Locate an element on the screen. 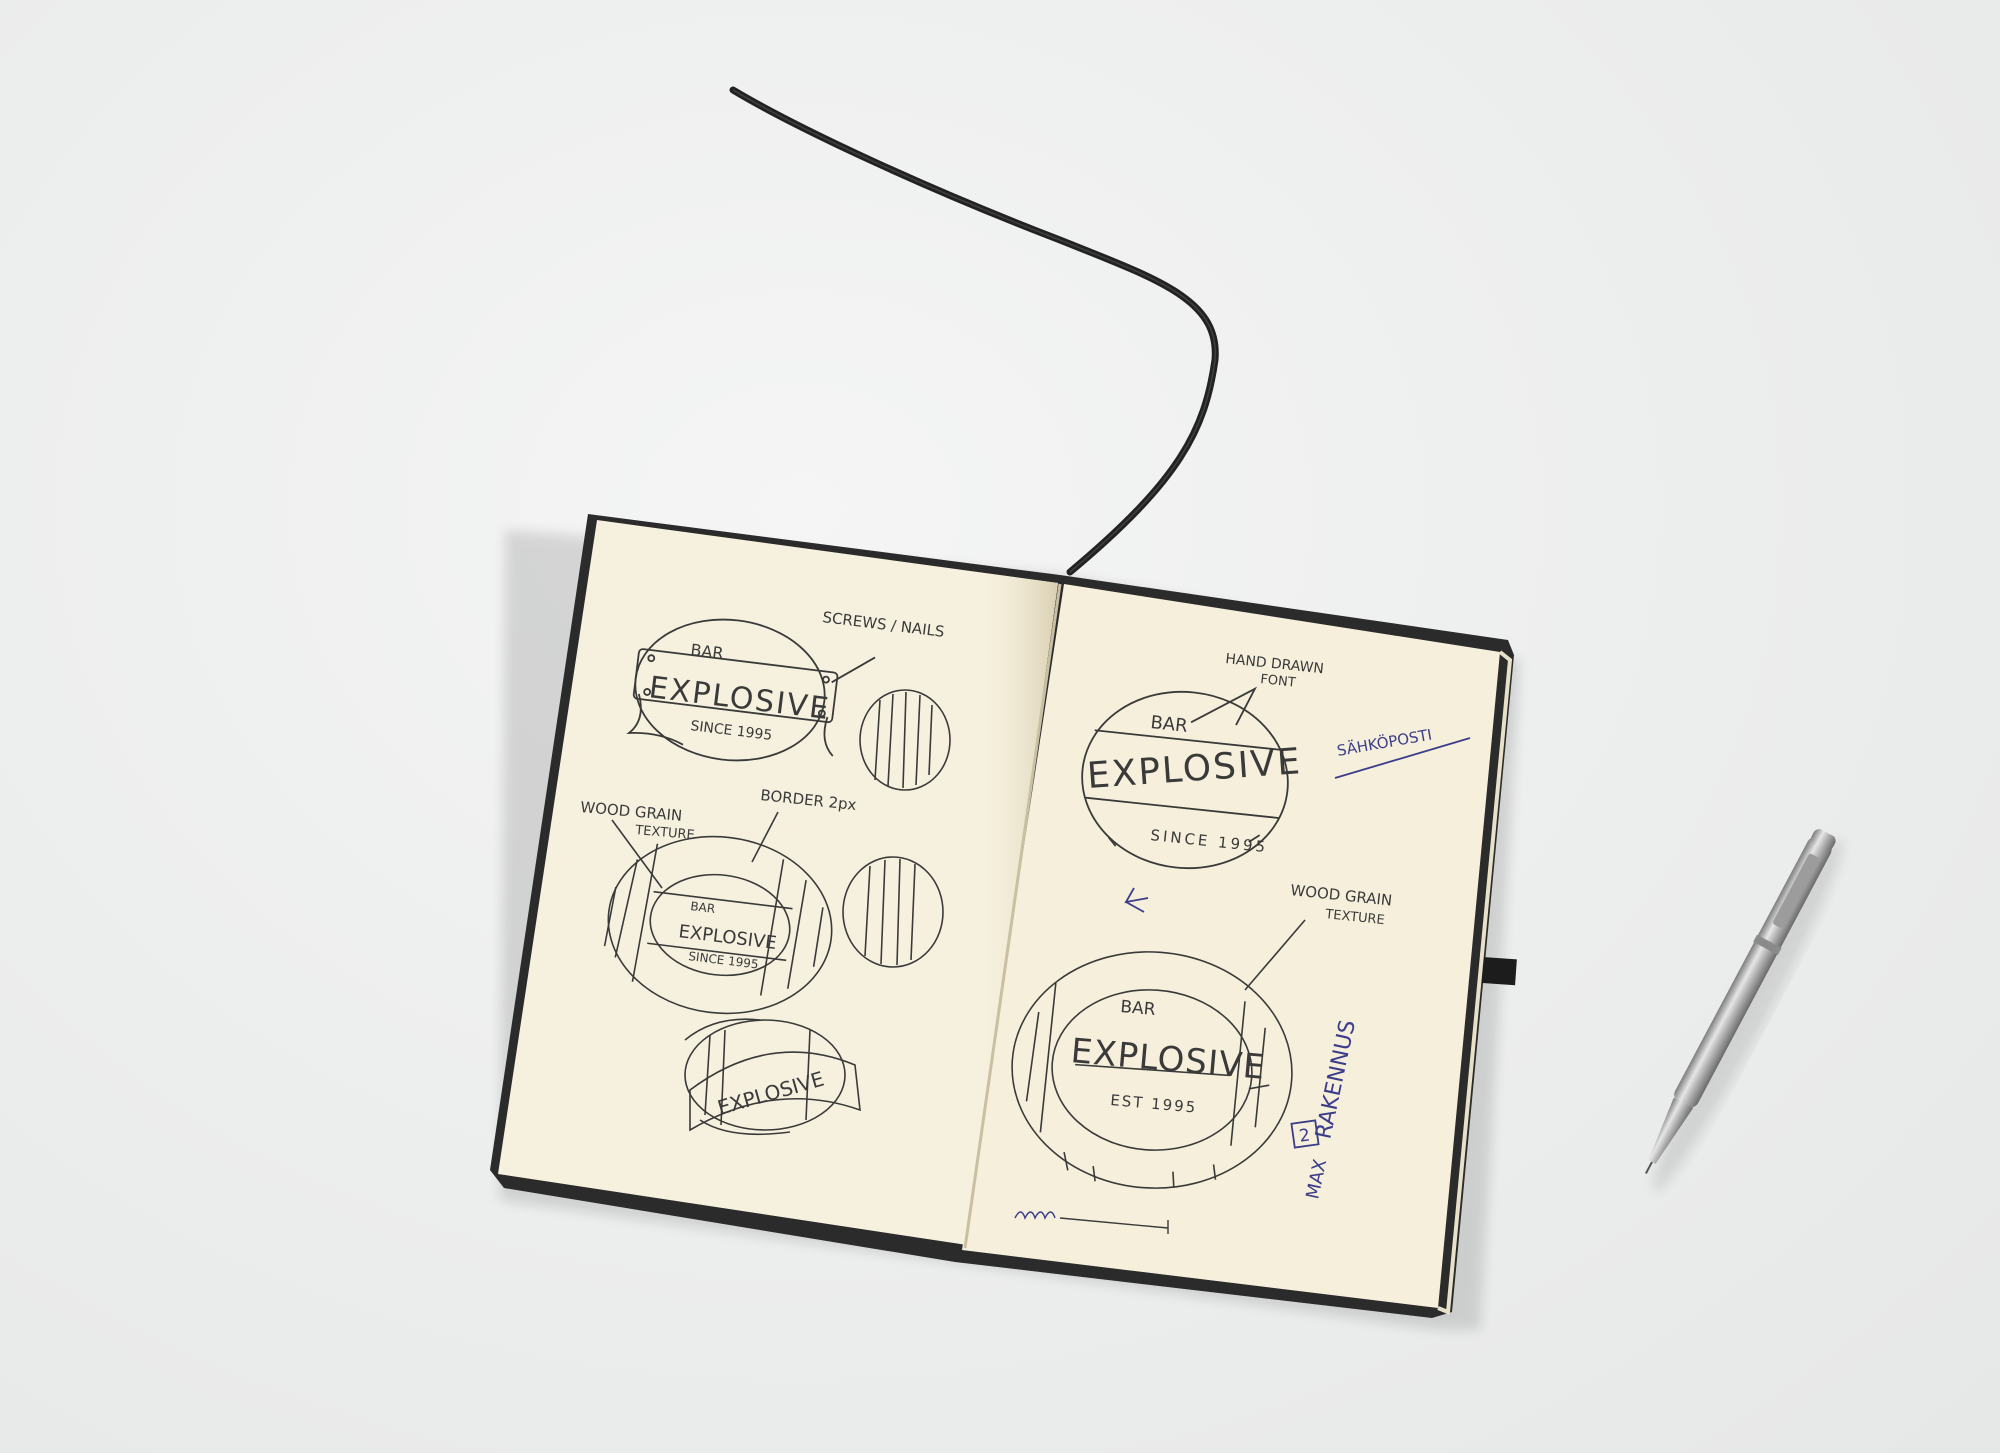  right-sketch-2-top: BAR is located at coordinates (1138, 1008).